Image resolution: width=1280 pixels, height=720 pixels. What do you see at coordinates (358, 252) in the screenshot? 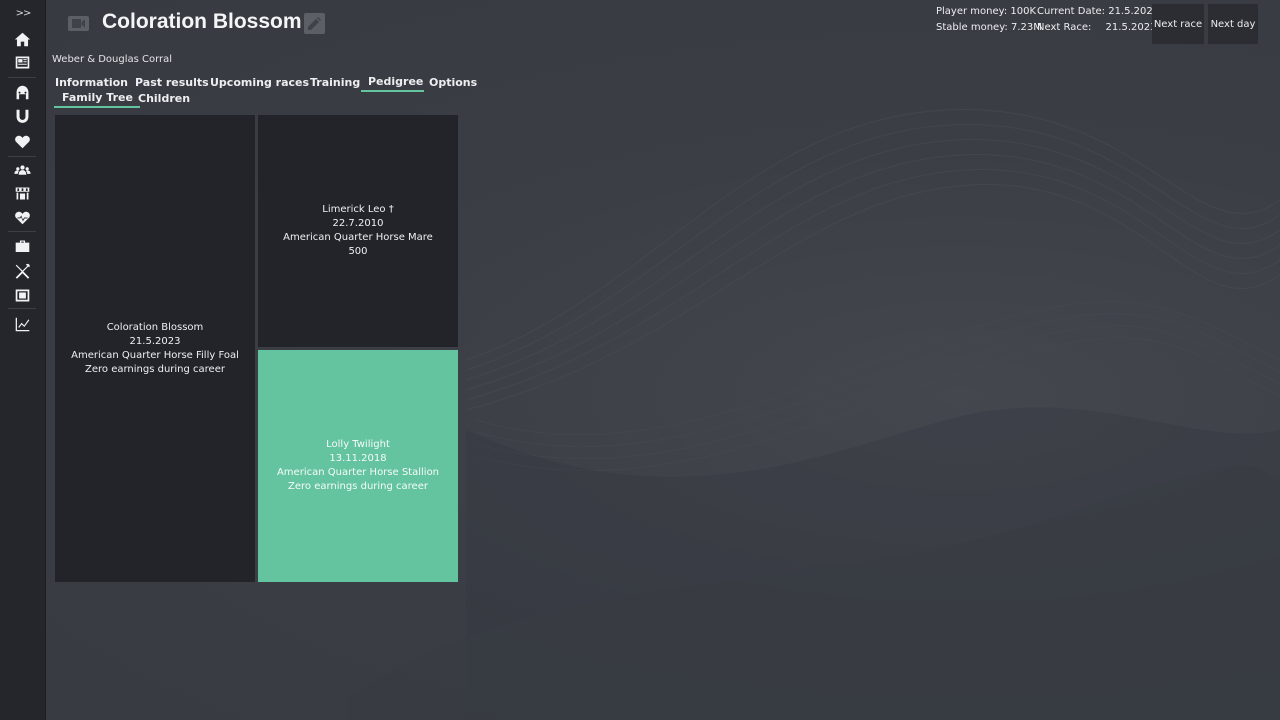
I see `horse-earnings: 500` at bounding box center [358, 252].